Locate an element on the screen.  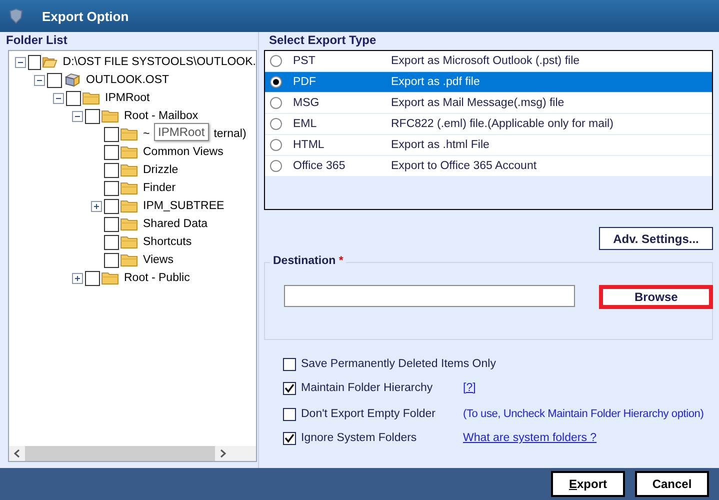
folder-label: D:\OST FILE SYSTOOLS\OUTLOOK. is located at coordinates (159, 62).